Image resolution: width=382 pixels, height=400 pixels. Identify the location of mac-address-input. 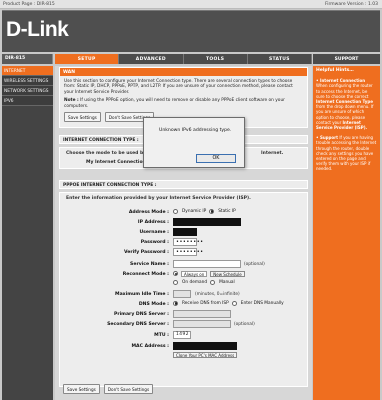
(205, 346).